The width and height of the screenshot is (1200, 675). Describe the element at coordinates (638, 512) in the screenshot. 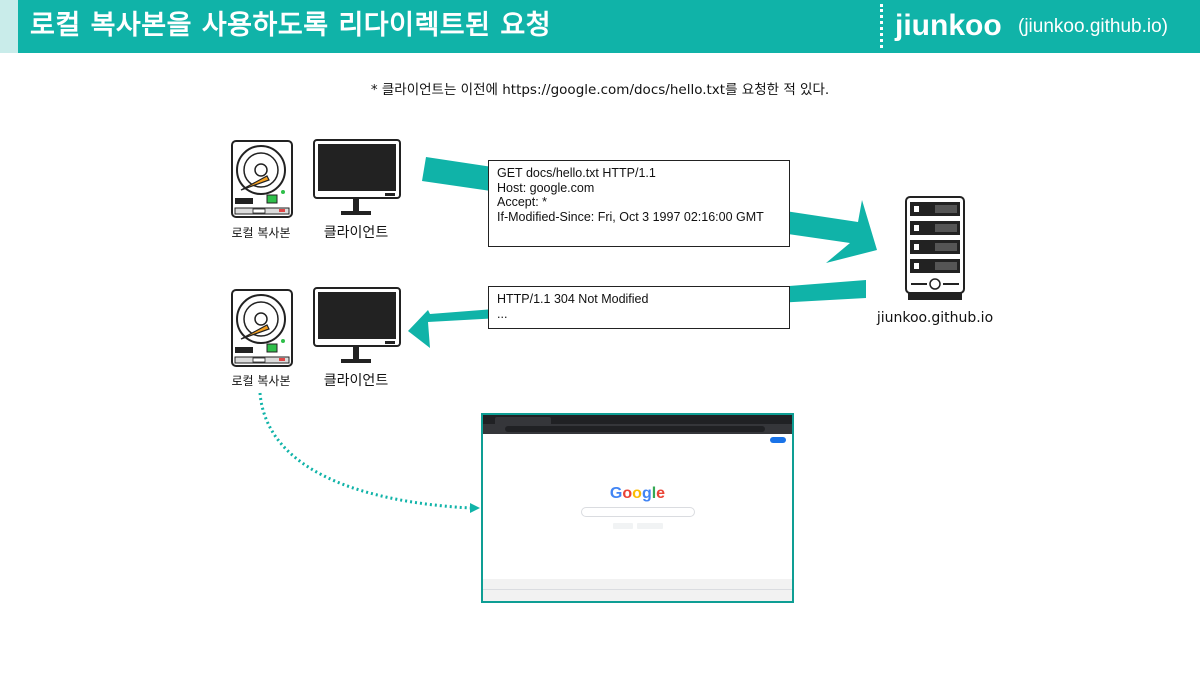

I see `search-box` at that location.